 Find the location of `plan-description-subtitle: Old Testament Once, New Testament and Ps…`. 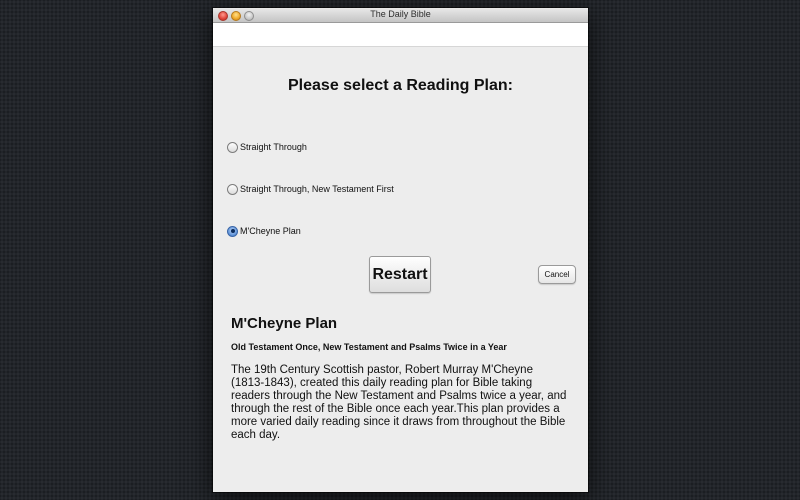

plan-description-subtitle: Old Testament Once, New Testament and Ps… is located at coordinates (369, 347).